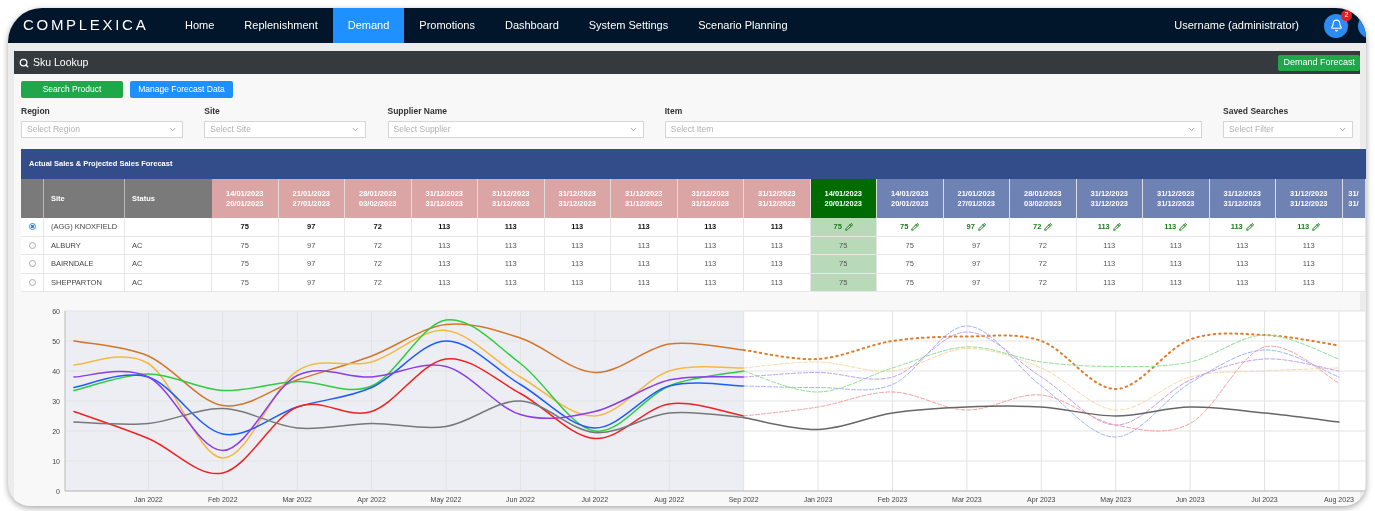 This screenshot has width=1375, height=511. I want to click on logo: COMPLEXICA, so click(86, 25).